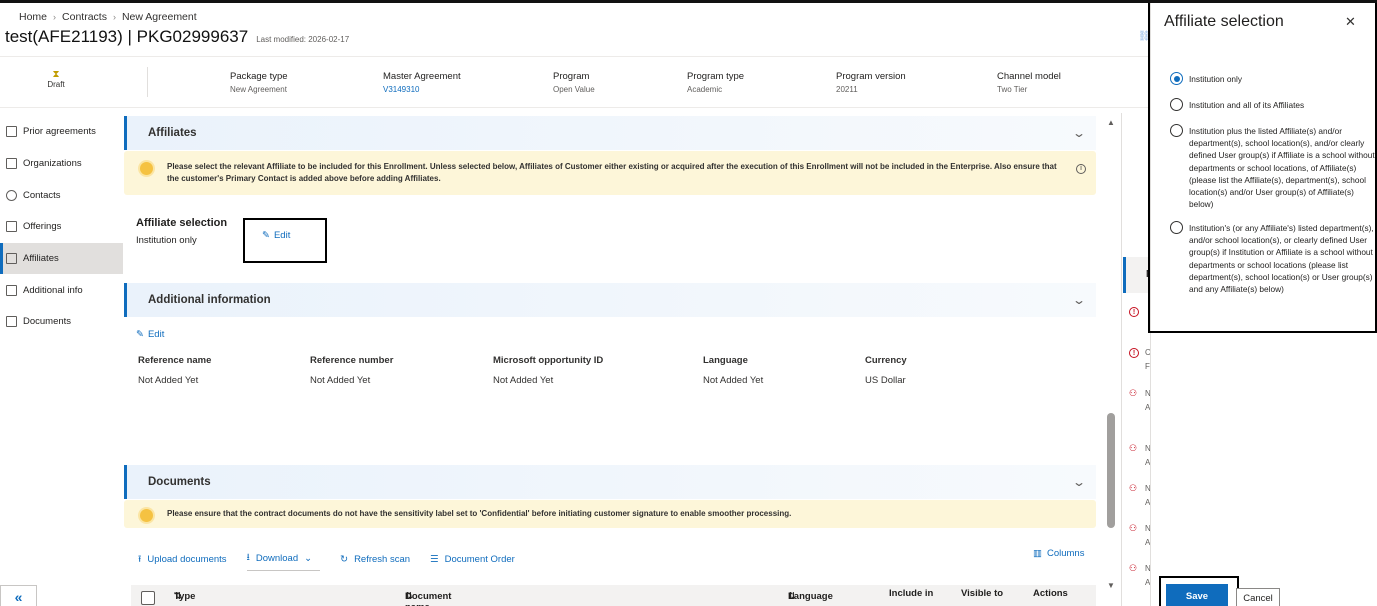 The image size is (1377, 606). What do you see at coordinates (283, 559) in the screenshot?
I see `download-dropdown: ⭳ Download ⌄` at bounding box center [283, 559].